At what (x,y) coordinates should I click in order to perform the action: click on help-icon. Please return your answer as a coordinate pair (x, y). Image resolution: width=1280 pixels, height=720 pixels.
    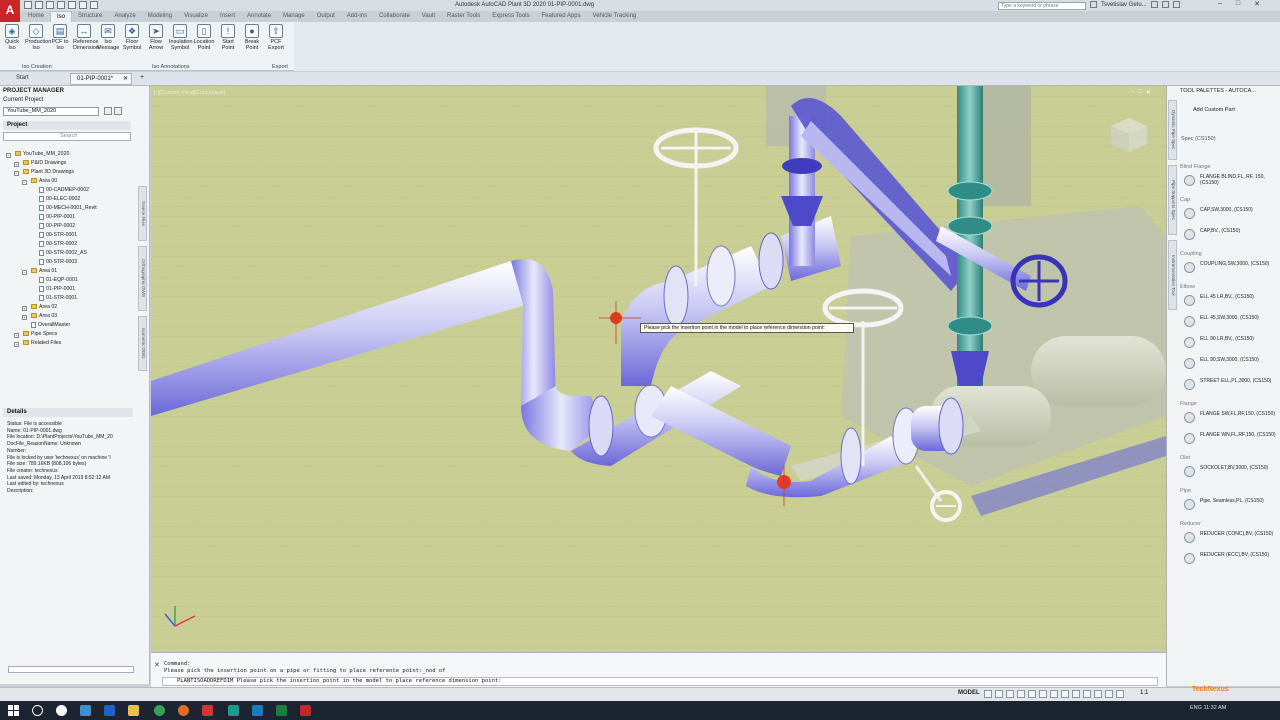
    Looking at the image, I should click on (1176, 4).